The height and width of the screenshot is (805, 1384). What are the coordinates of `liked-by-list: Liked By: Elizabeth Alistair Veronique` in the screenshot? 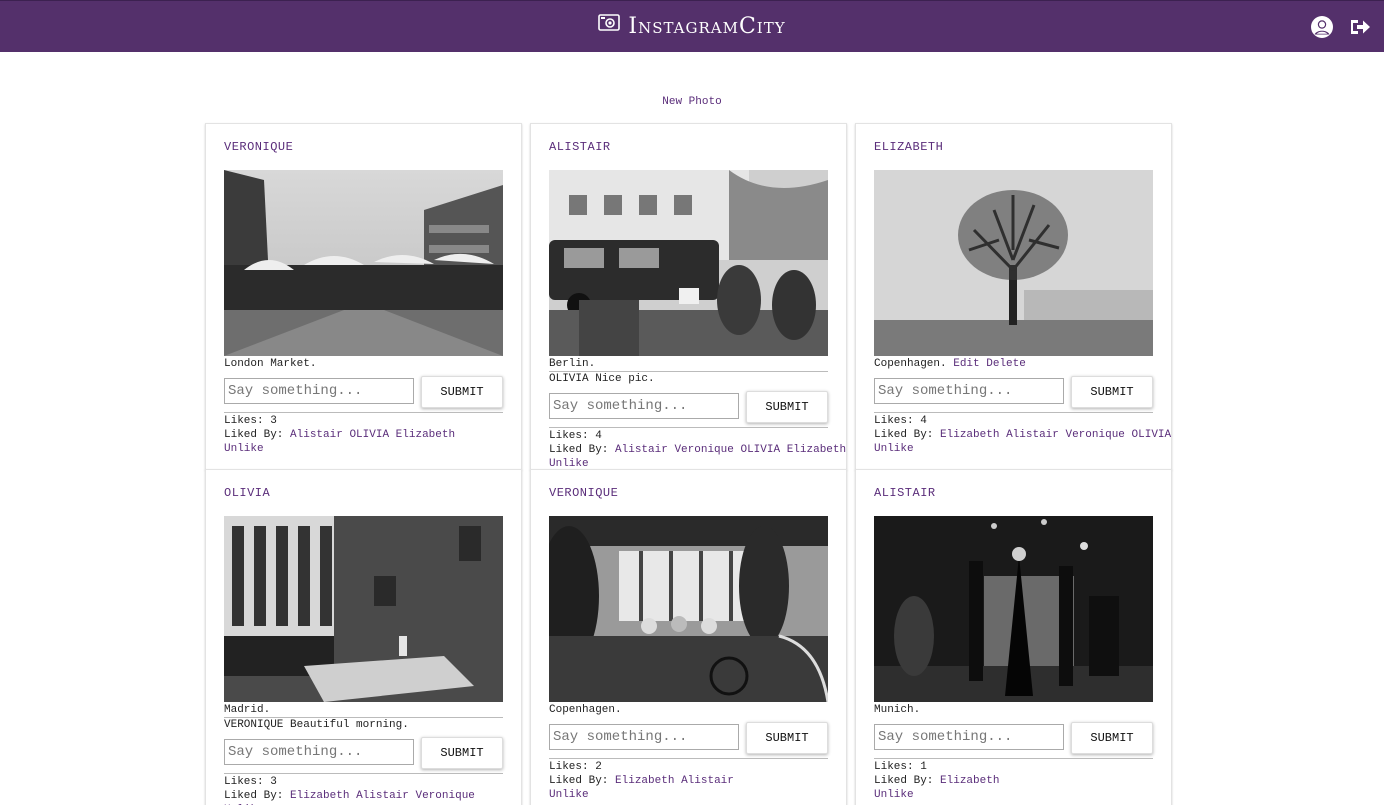 It's located at (349, 796).